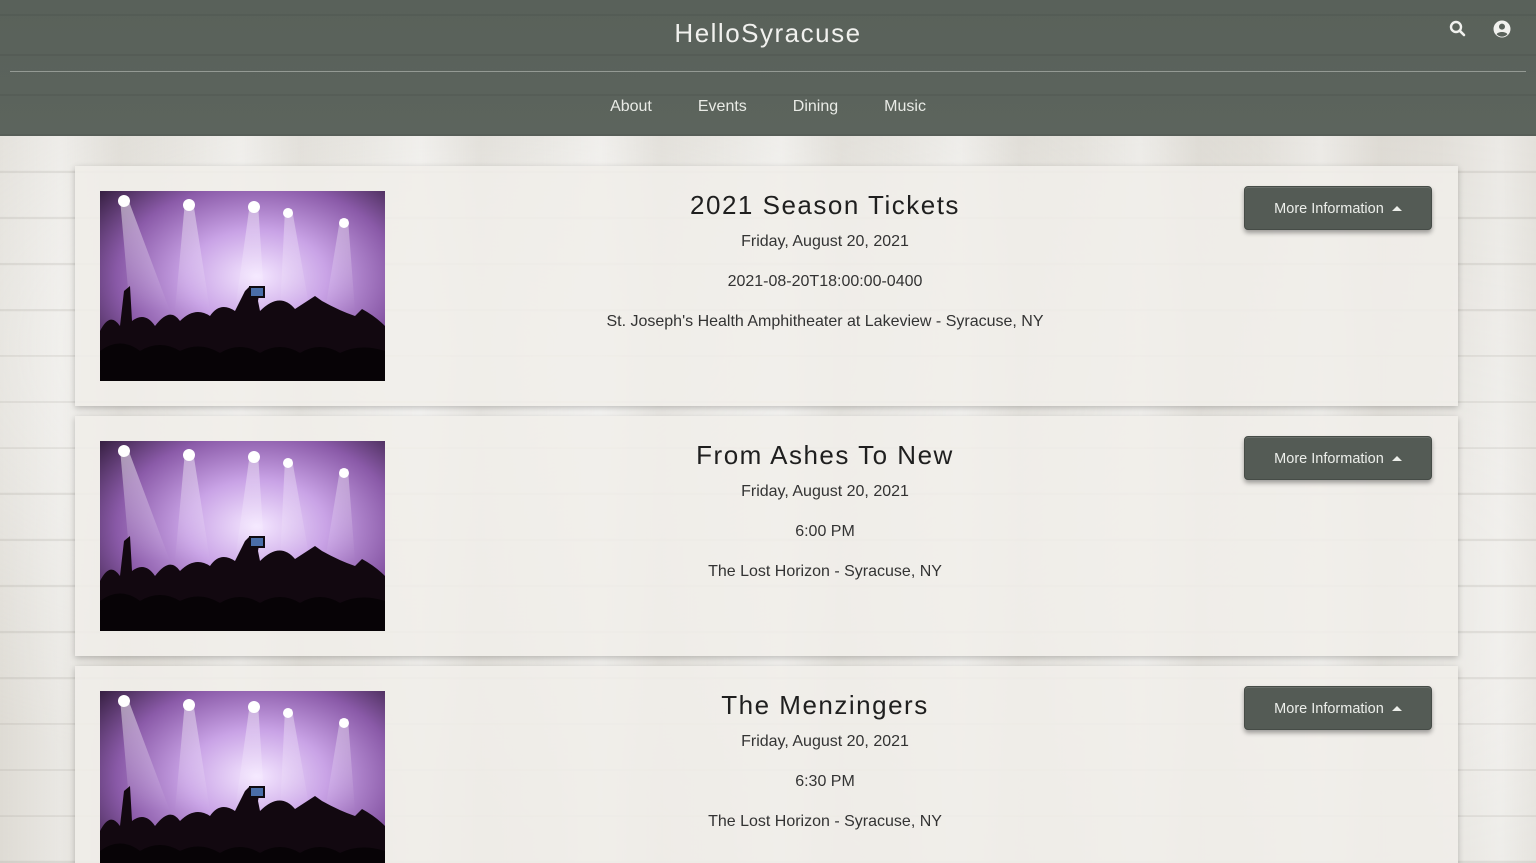 The image size is (1536, 863). What do you see at coordinates (708, 33) in the screenshot?
I see `brand-light-text: Hello` at bounding box center [708, 33].